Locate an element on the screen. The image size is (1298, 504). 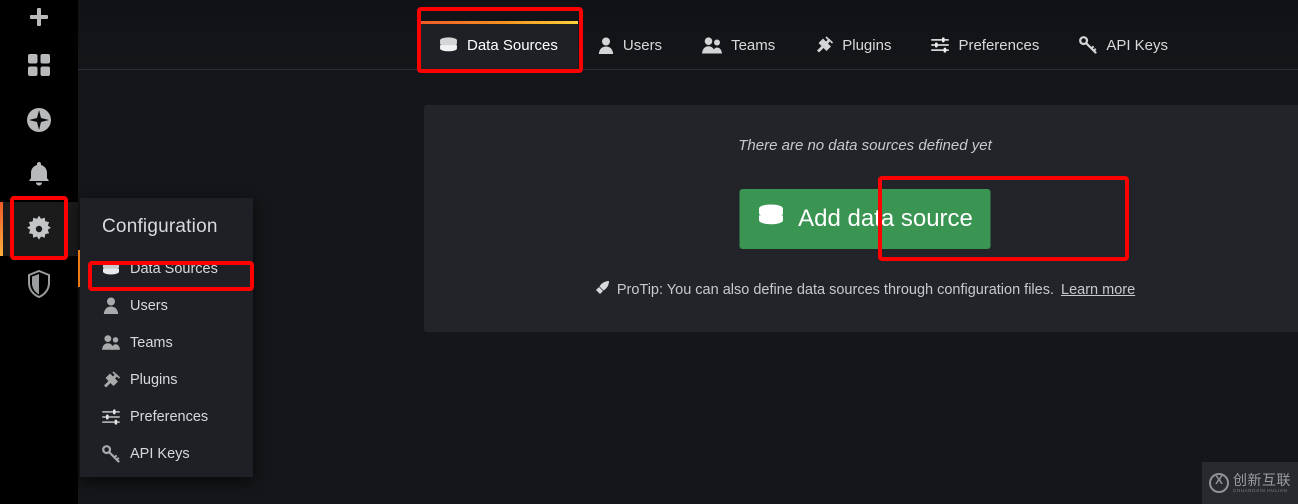
rail-item-alerting is located at coordinates (39, 174).